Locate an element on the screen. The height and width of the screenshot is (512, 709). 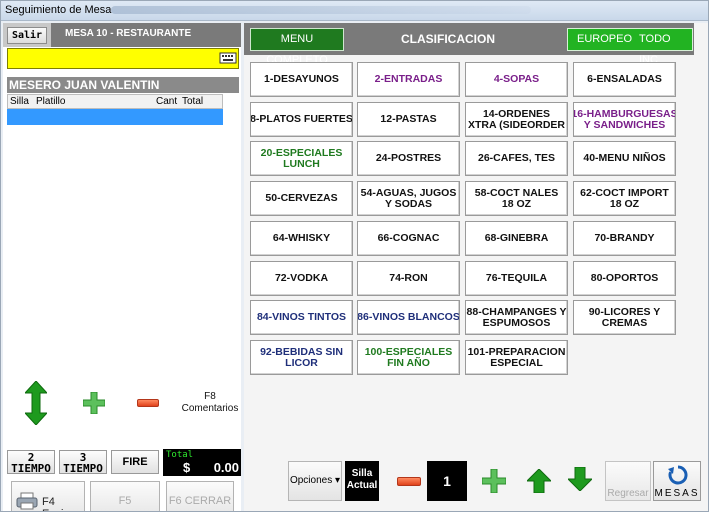
order-grid is located at coordinates (115, 231).